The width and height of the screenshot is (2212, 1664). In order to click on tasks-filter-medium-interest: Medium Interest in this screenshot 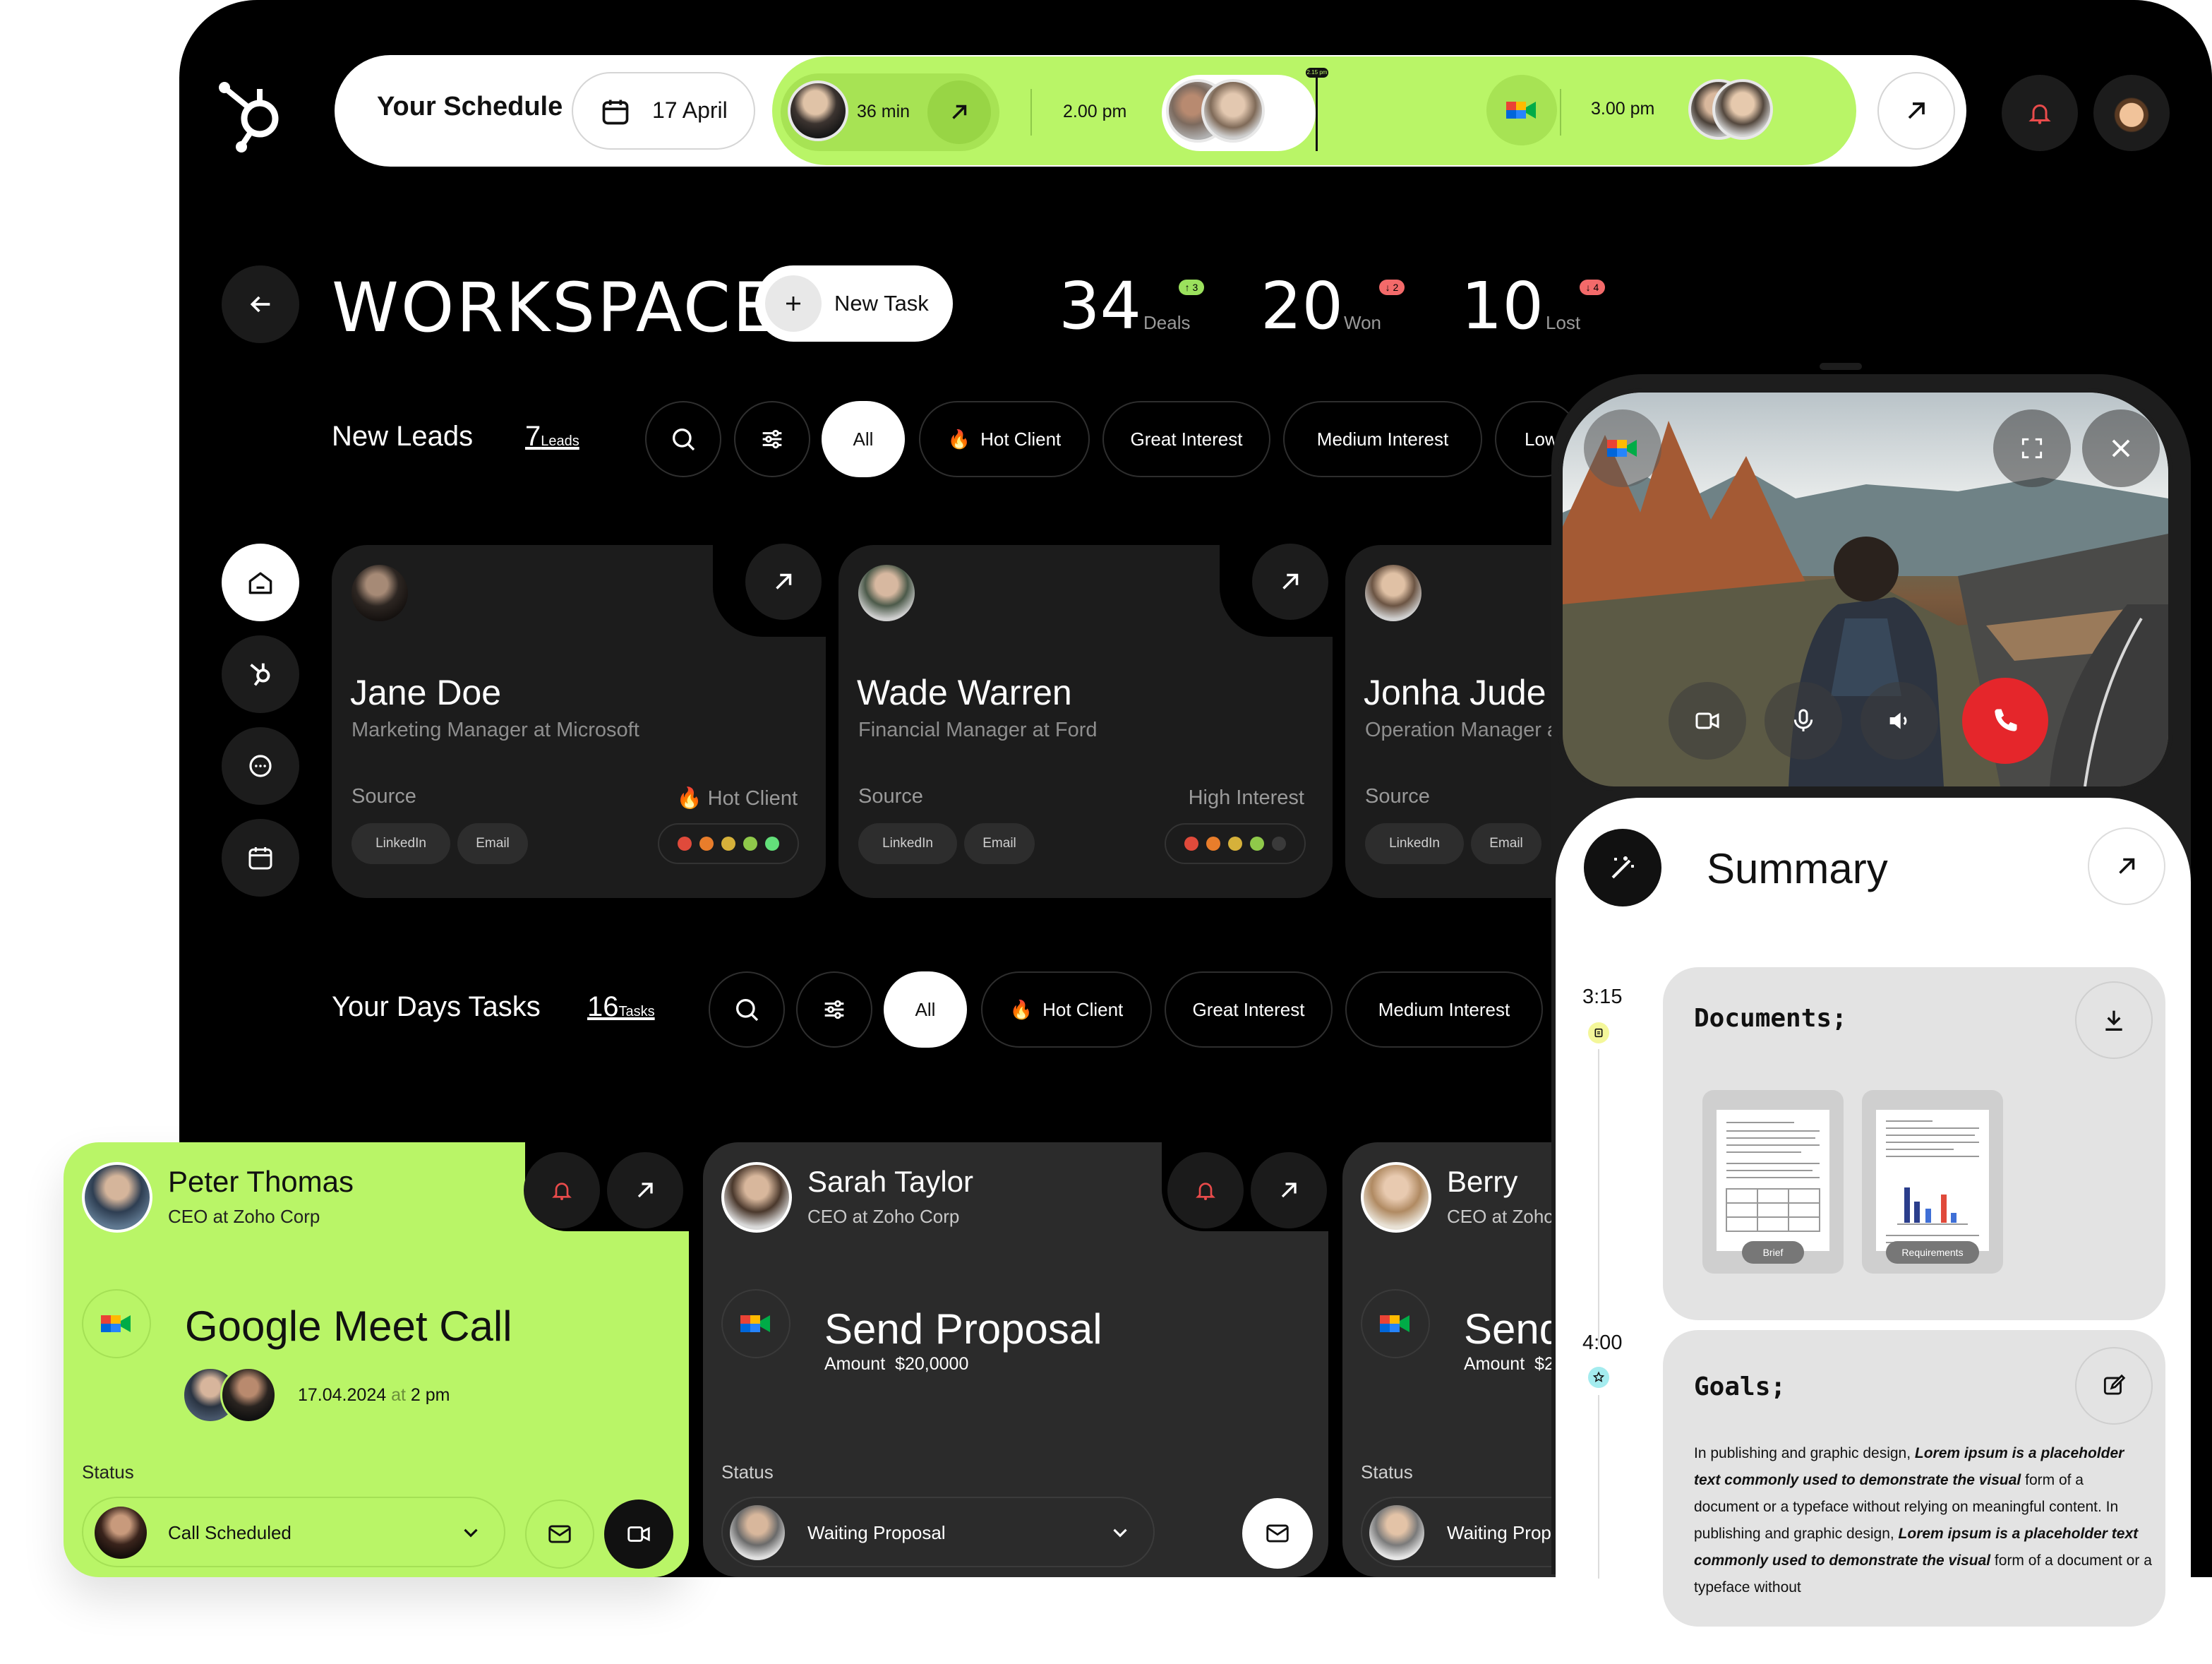, I will do `click(1444, 1010)`.